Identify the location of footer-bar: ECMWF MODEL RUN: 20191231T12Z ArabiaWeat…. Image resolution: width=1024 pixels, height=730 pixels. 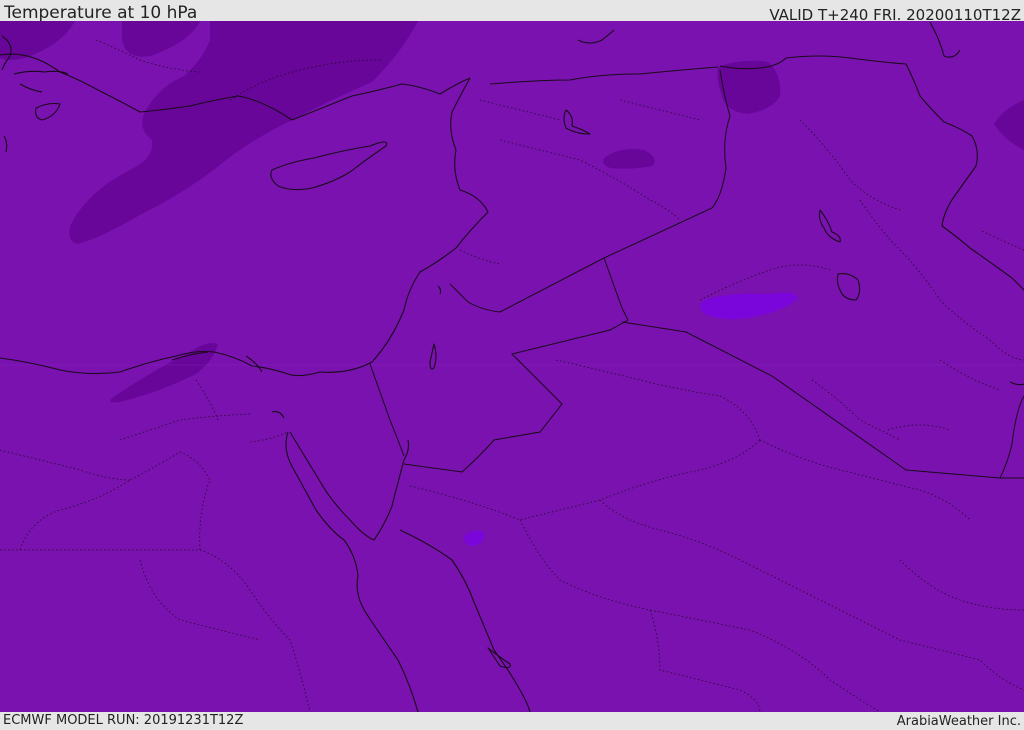
(512, 720).